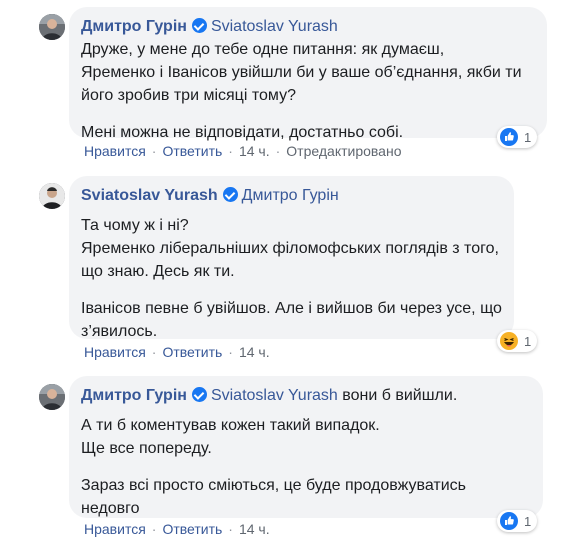 This screenshot has width=581, height=543. I want to click on comment-text-line: Та чому ж і ні?, so click(135, 225).